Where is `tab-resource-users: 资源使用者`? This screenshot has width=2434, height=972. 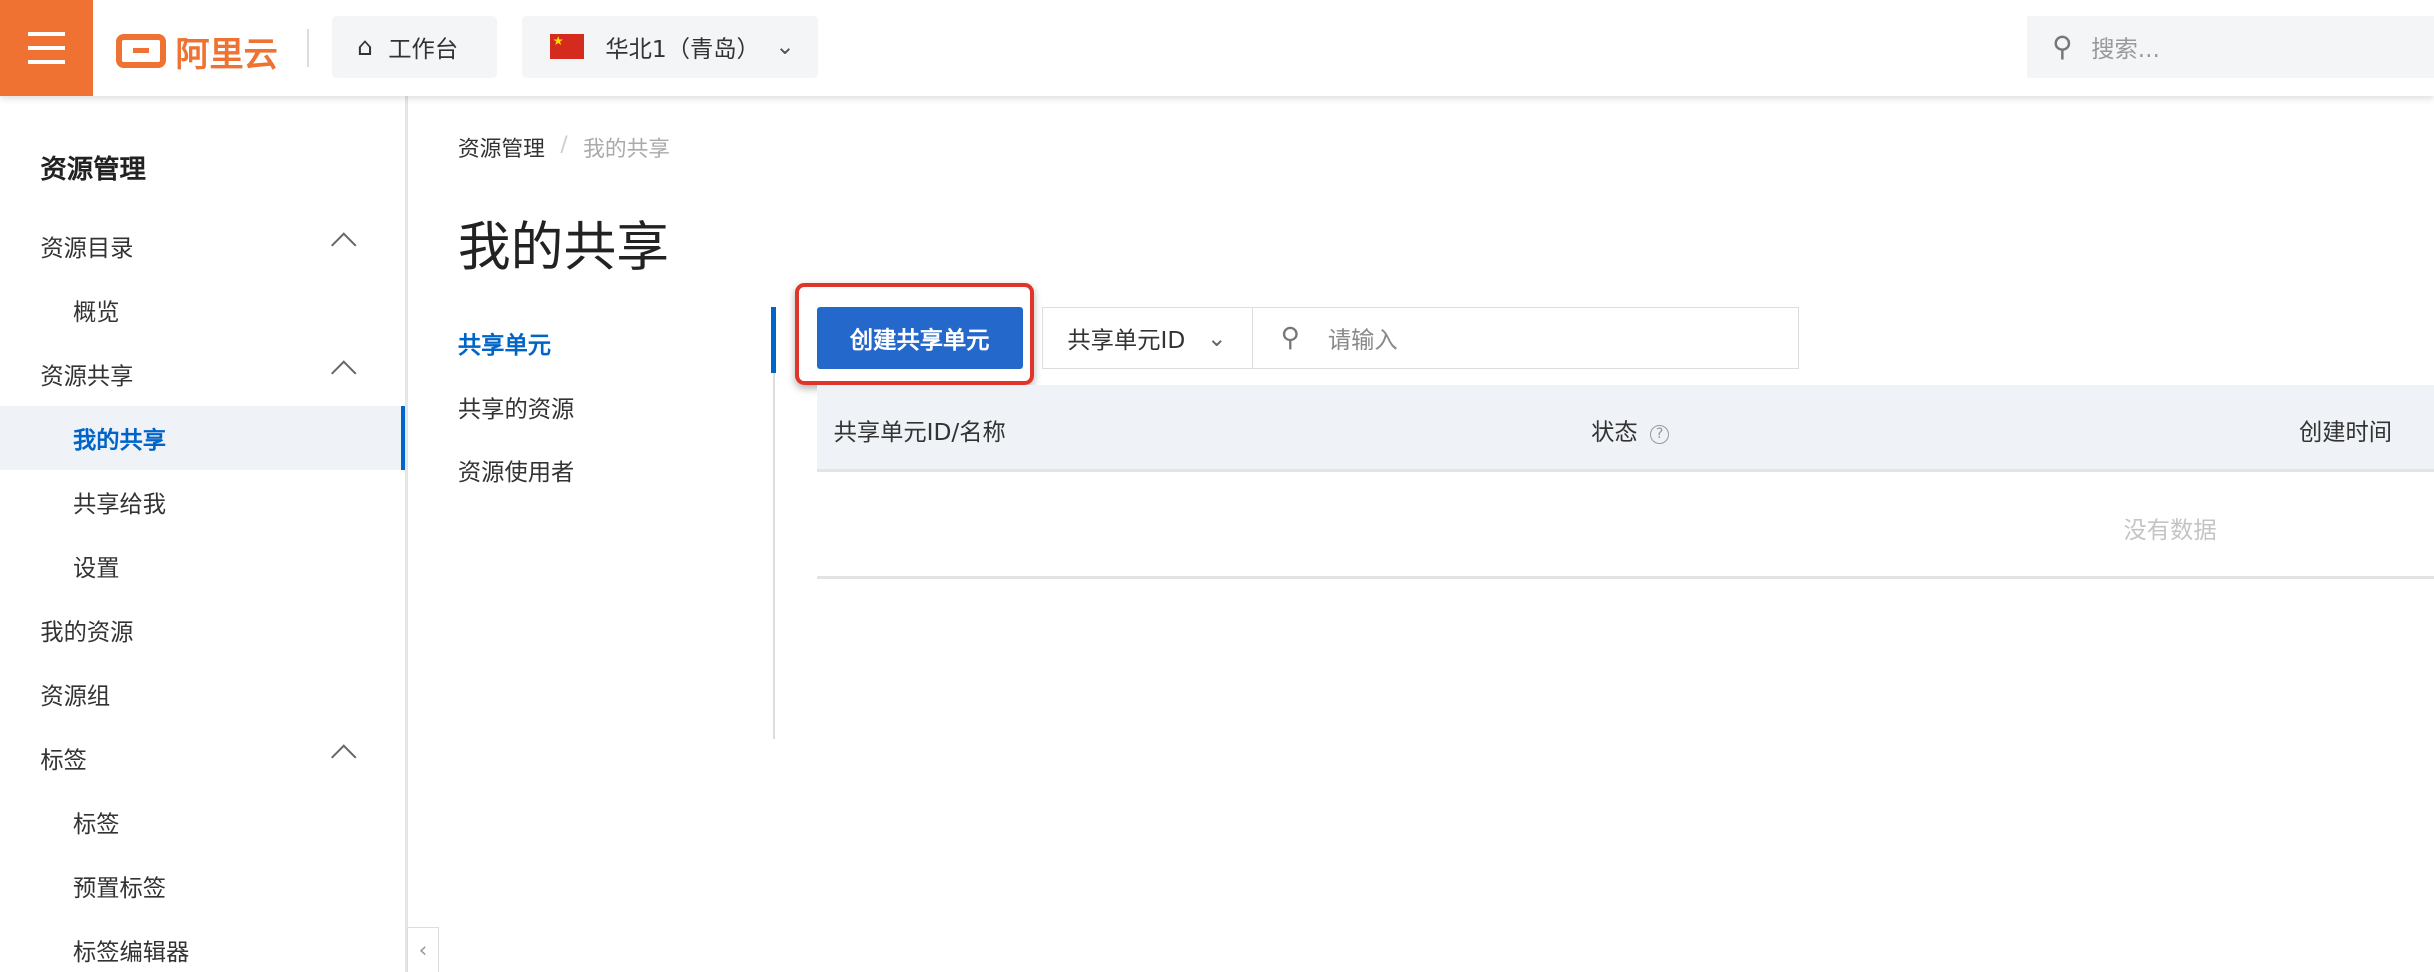
tab-resource-users: 资源使用者 is located at coordinates (516, 470).